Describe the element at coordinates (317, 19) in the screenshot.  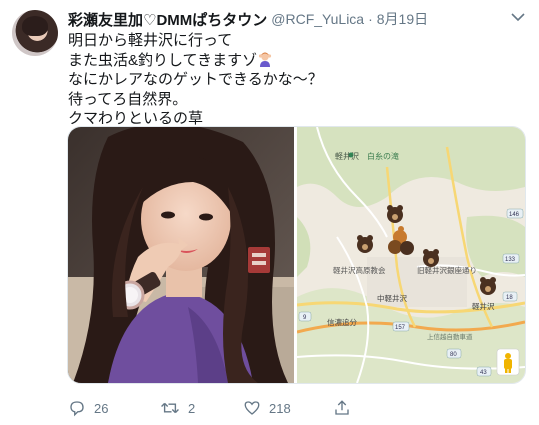
I see `user-handle: @RCF_YuLica` at that location.